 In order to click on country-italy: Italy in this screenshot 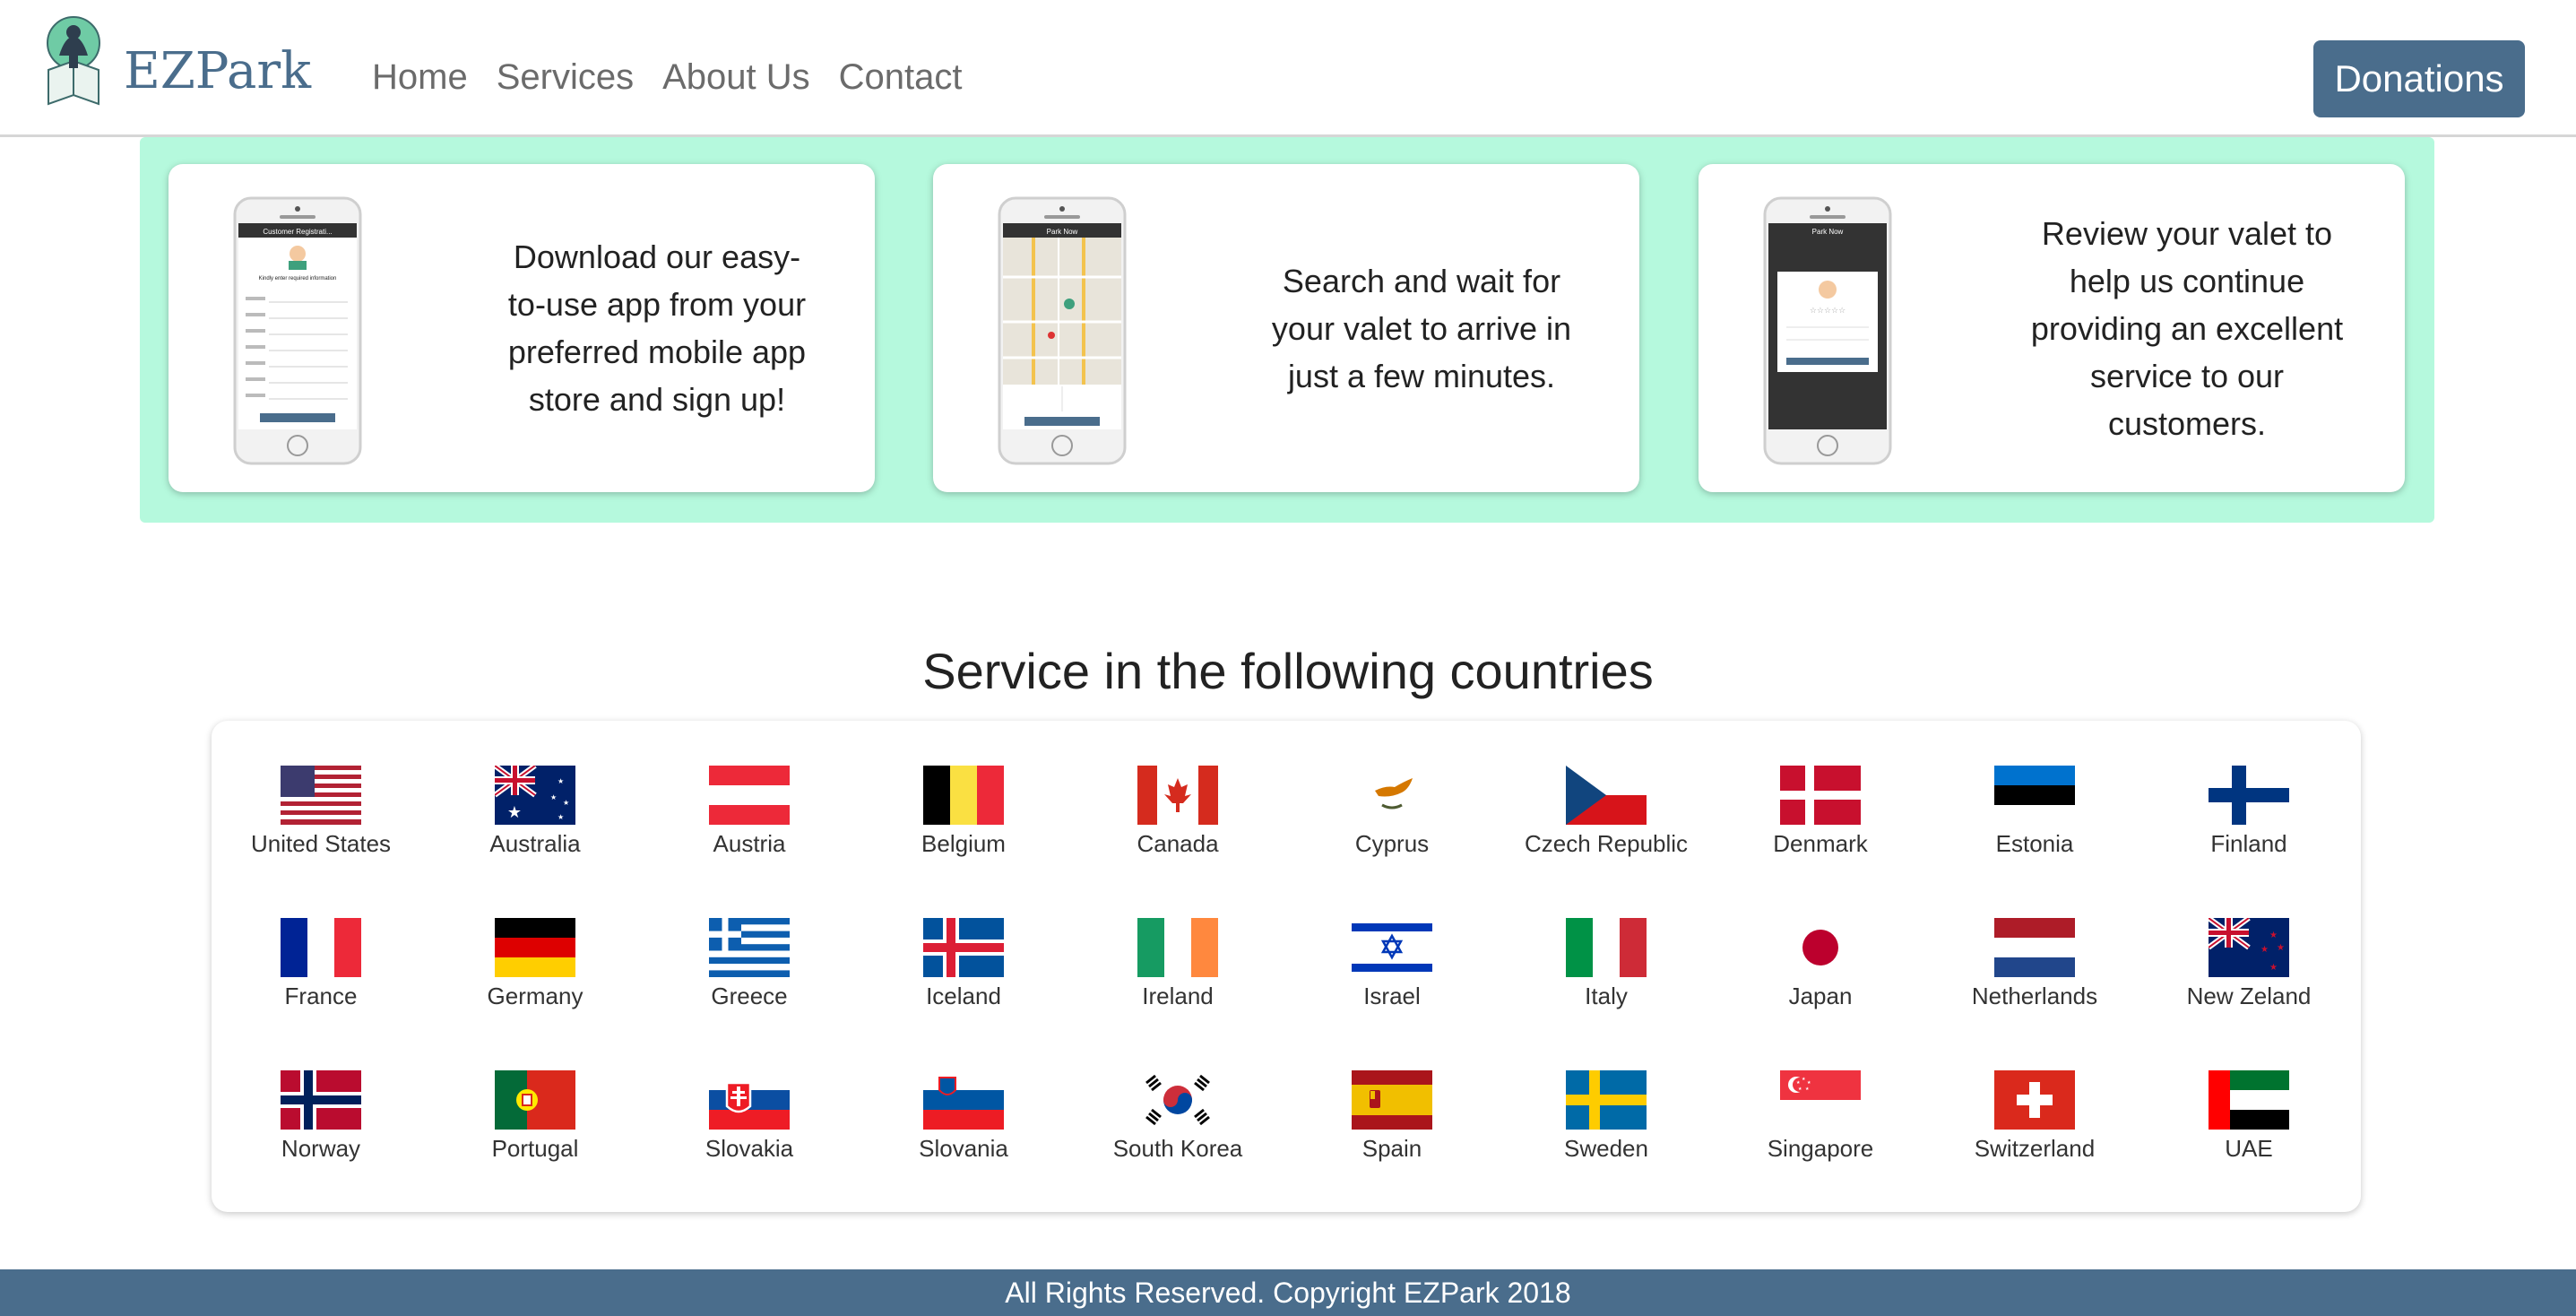, I will do `click(1606, 964)`.